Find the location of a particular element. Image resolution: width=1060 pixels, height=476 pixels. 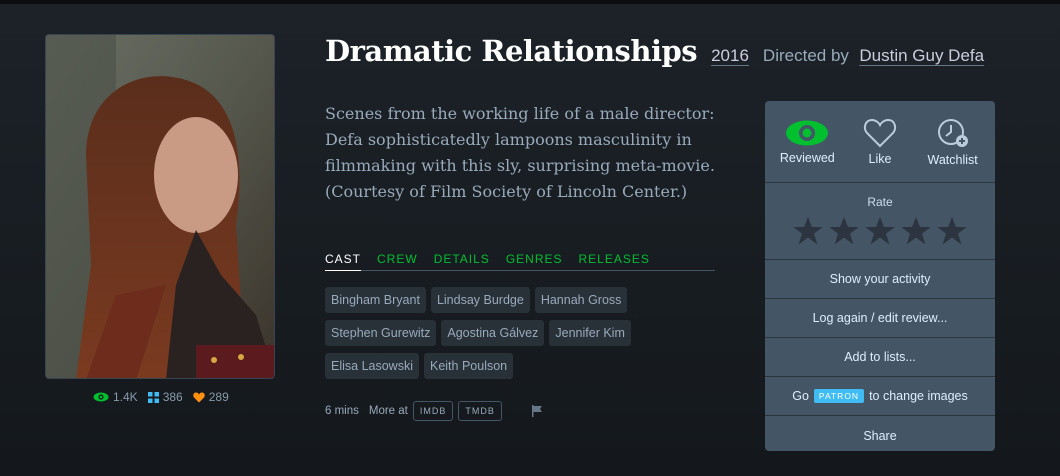

watchlist-button: Watchlist is located at coordinates (953, 142).